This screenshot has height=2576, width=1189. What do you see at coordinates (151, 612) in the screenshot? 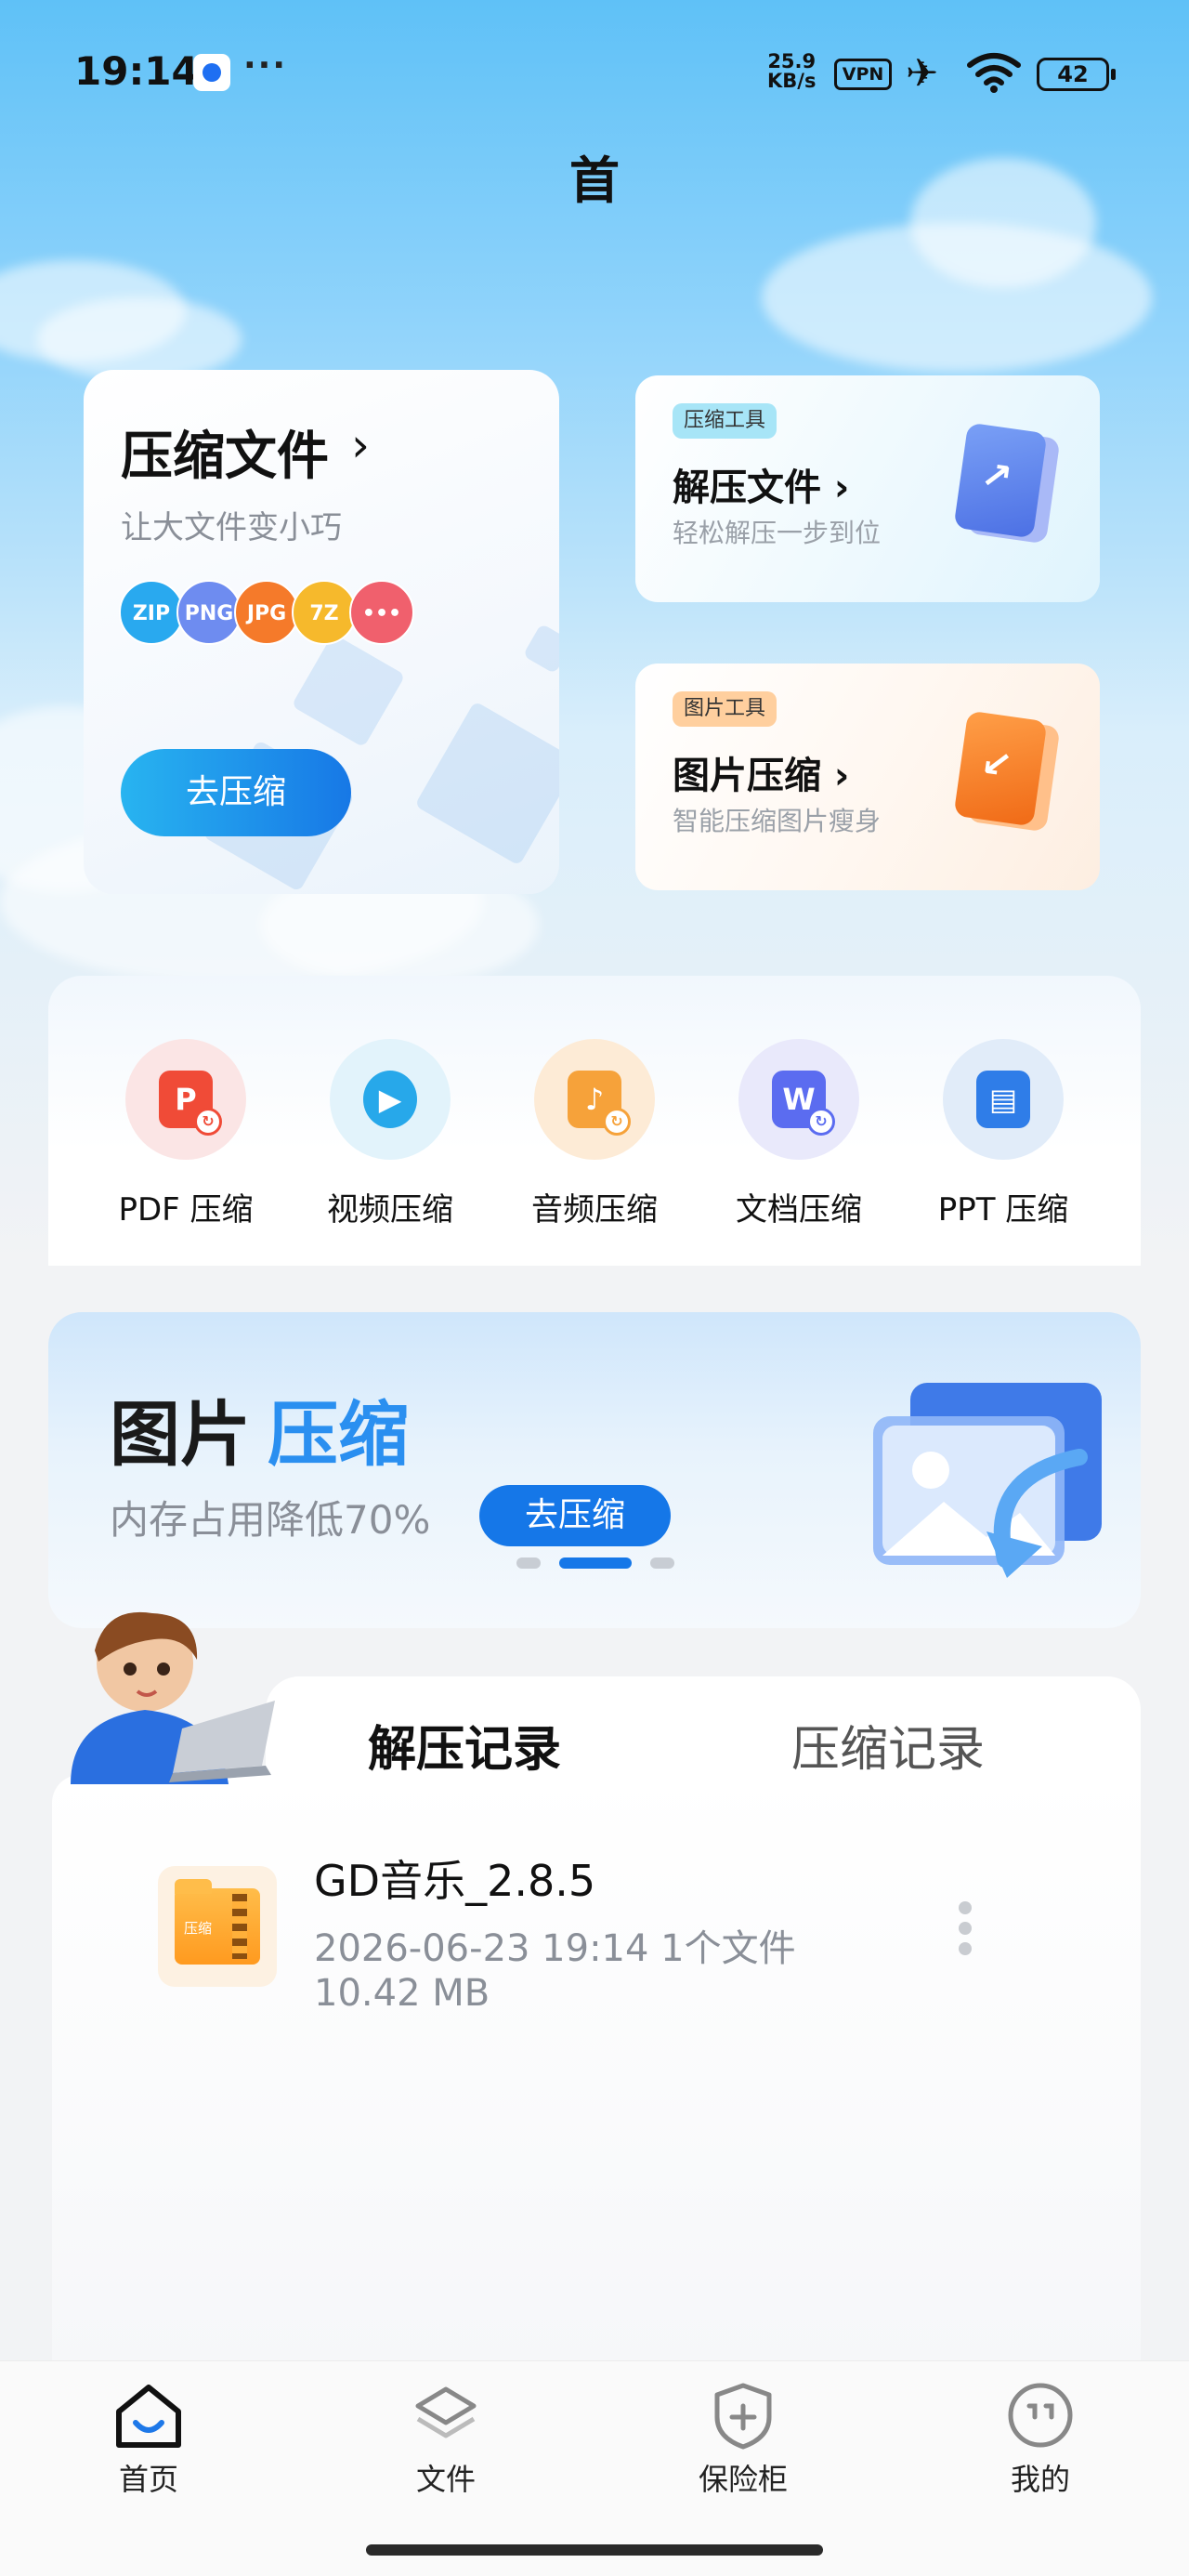
I see `format-badge-zip: ZIP` at bounding box center [151, 612].